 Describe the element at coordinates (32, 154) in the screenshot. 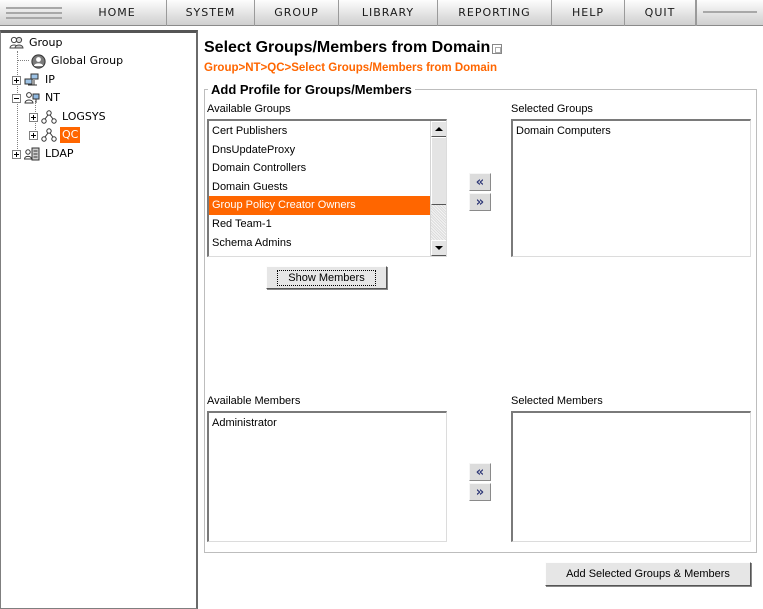

I see `ldap-directory-icon` at that location.